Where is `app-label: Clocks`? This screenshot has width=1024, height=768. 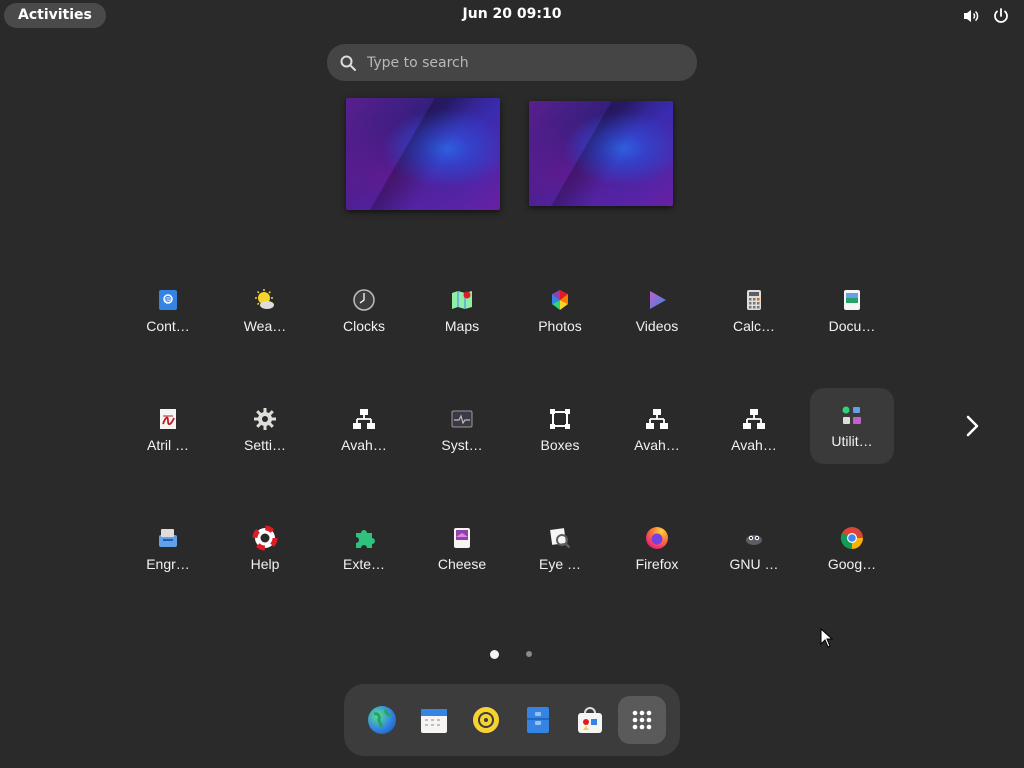
app-label: Clocks is located at coordinates (363, 326).